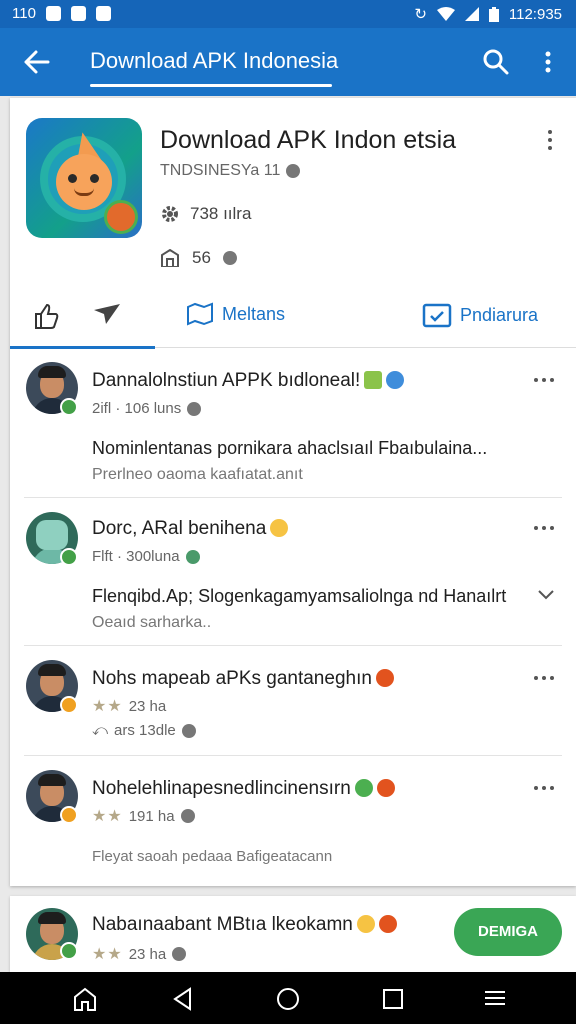  Describe the element at coordinates (152, 622) in the screenshot. I see `post-subtext: Oeaıd sarharka..` at that location.